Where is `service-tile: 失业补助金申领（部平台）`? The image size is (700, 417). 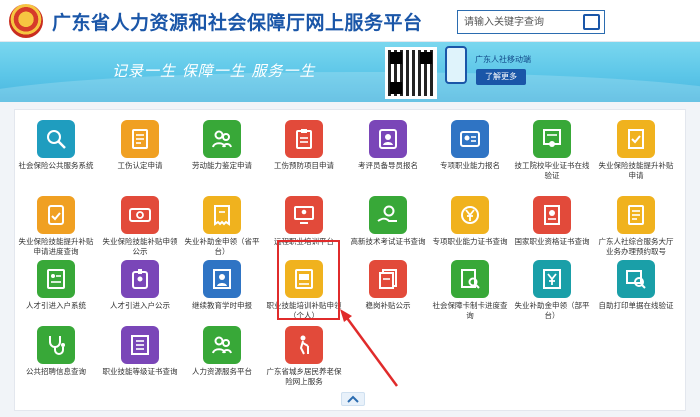
service-tile: 失业补助金申领（部平台） is located at coordinates (552, 285).